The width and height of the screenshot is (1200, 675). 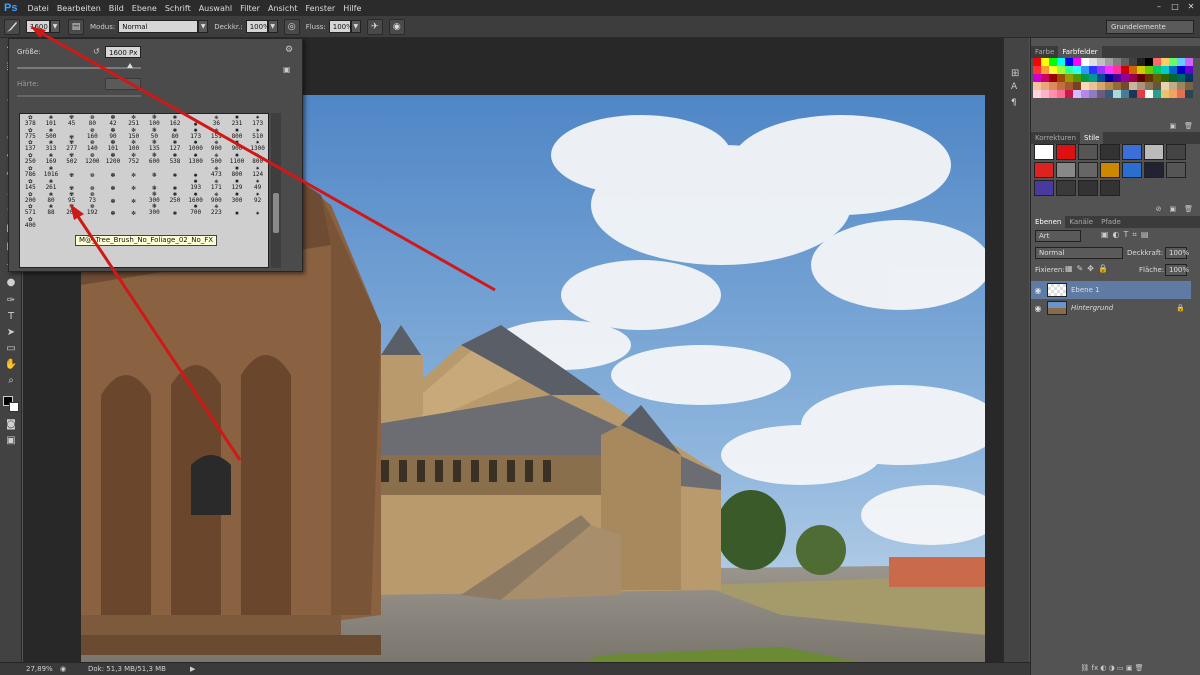 I want to click on brush-preset-cell: ✷ 92, so click(x=257, y=197).